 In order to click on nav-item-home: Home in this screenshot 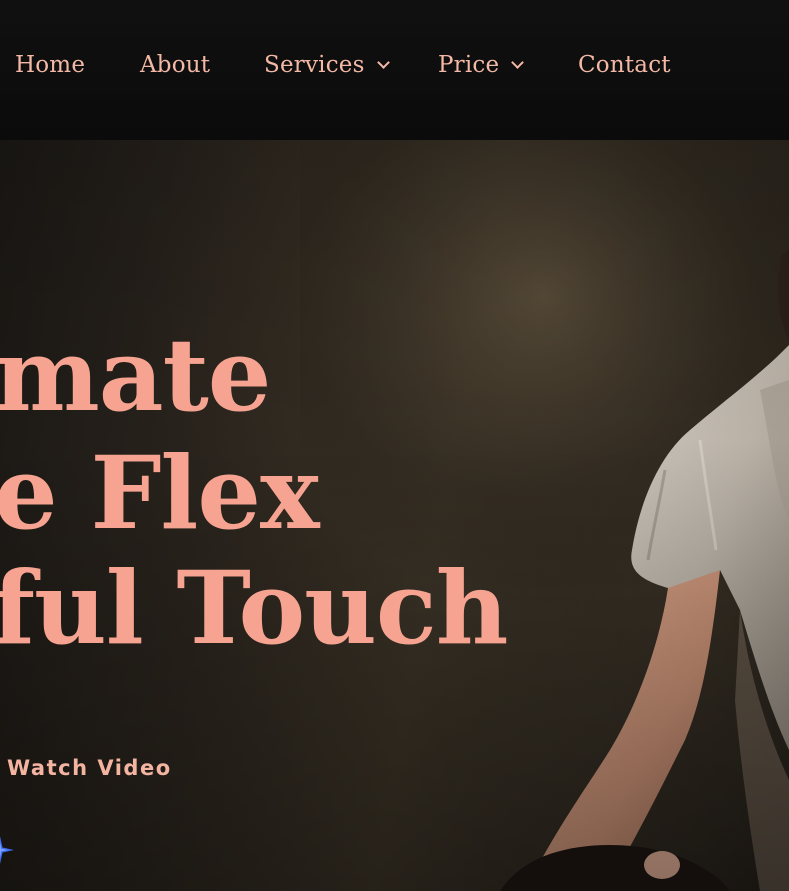, I will do `click(50, 65)`.